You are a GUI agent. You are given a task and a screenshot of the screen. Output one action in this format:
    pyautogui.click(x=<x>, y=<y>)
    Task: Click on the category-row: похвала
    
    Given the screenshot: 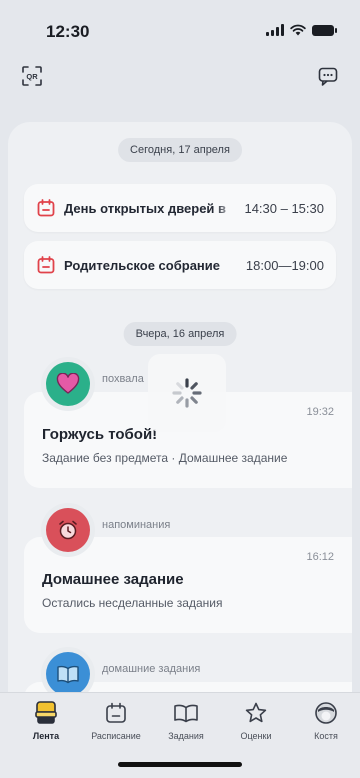 What is the action you would take?
    pyautogui.click(x=95, y=384)
    